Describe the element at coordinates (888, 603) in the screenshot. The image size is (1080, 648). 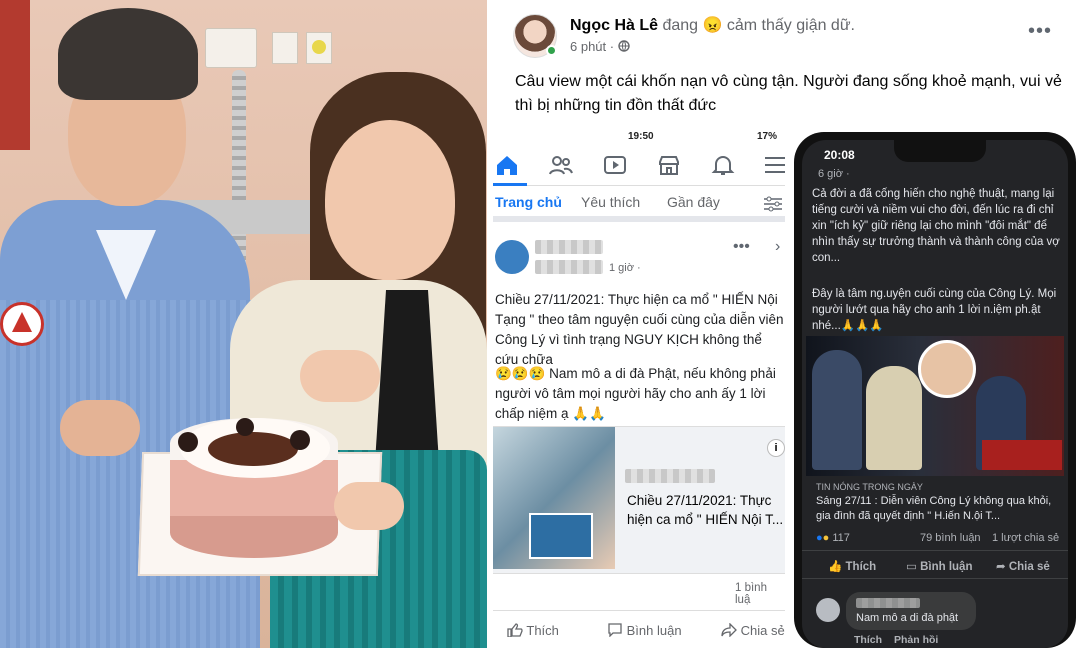
I see `blurred-commenter-name` at that location.